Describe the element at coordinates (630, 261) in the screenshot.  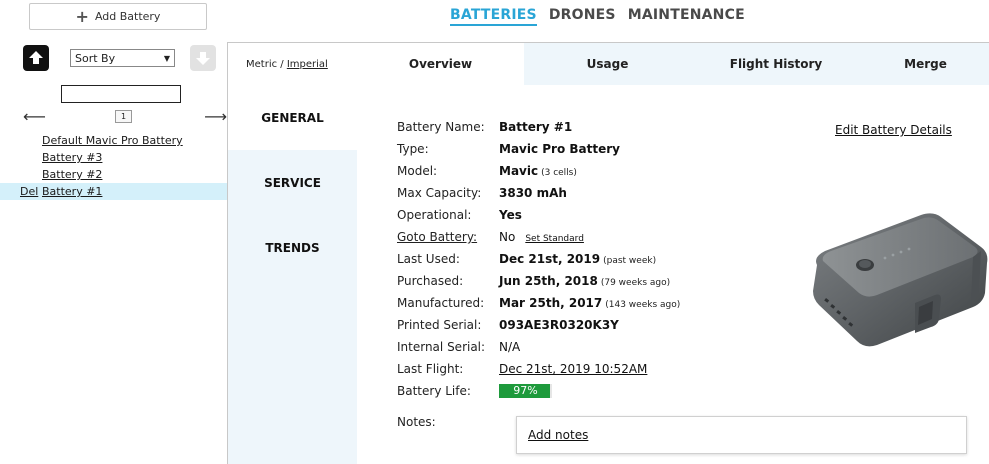
I see `last-used-note: (past week)` at that location.